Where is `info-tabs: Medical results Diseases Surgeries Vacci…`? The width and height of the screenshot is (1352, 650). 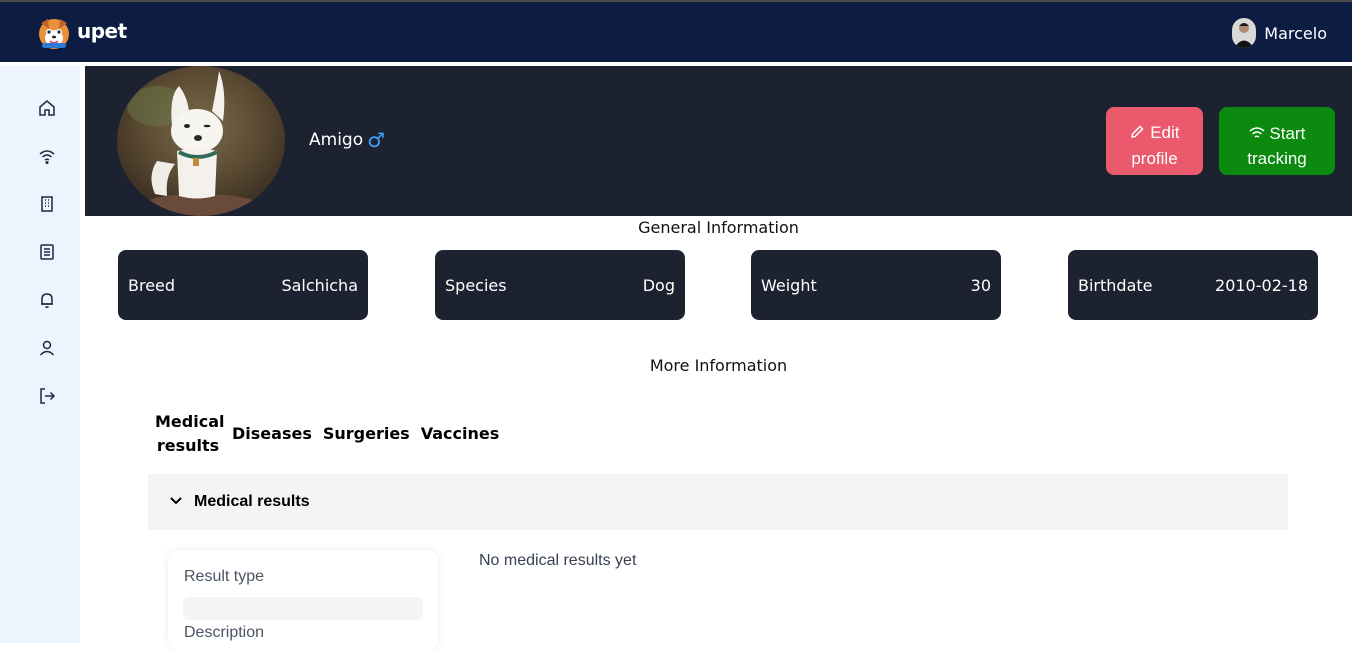 info-tabs: Medical results Diseases Surgeries Vacci… is located at coordinates (327, 434).